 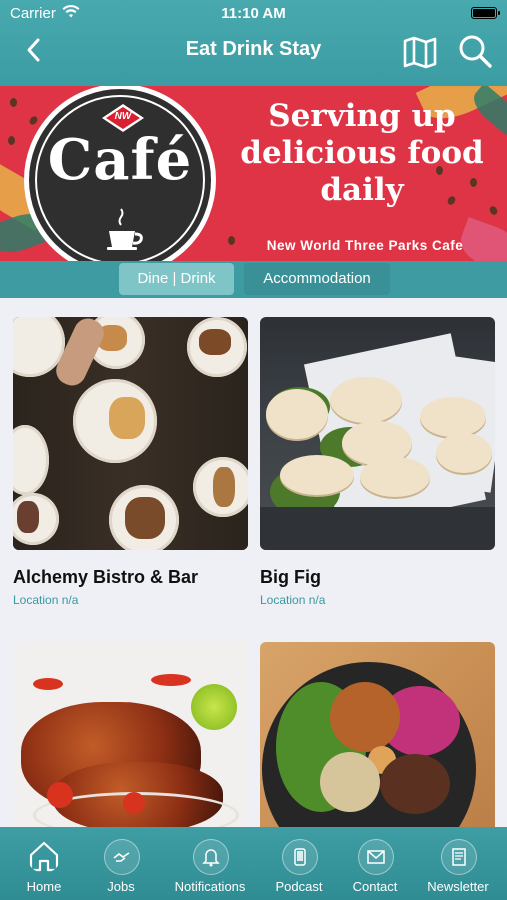 I want to click on tab-jobs: Jobs, so click(x=121, y=863).